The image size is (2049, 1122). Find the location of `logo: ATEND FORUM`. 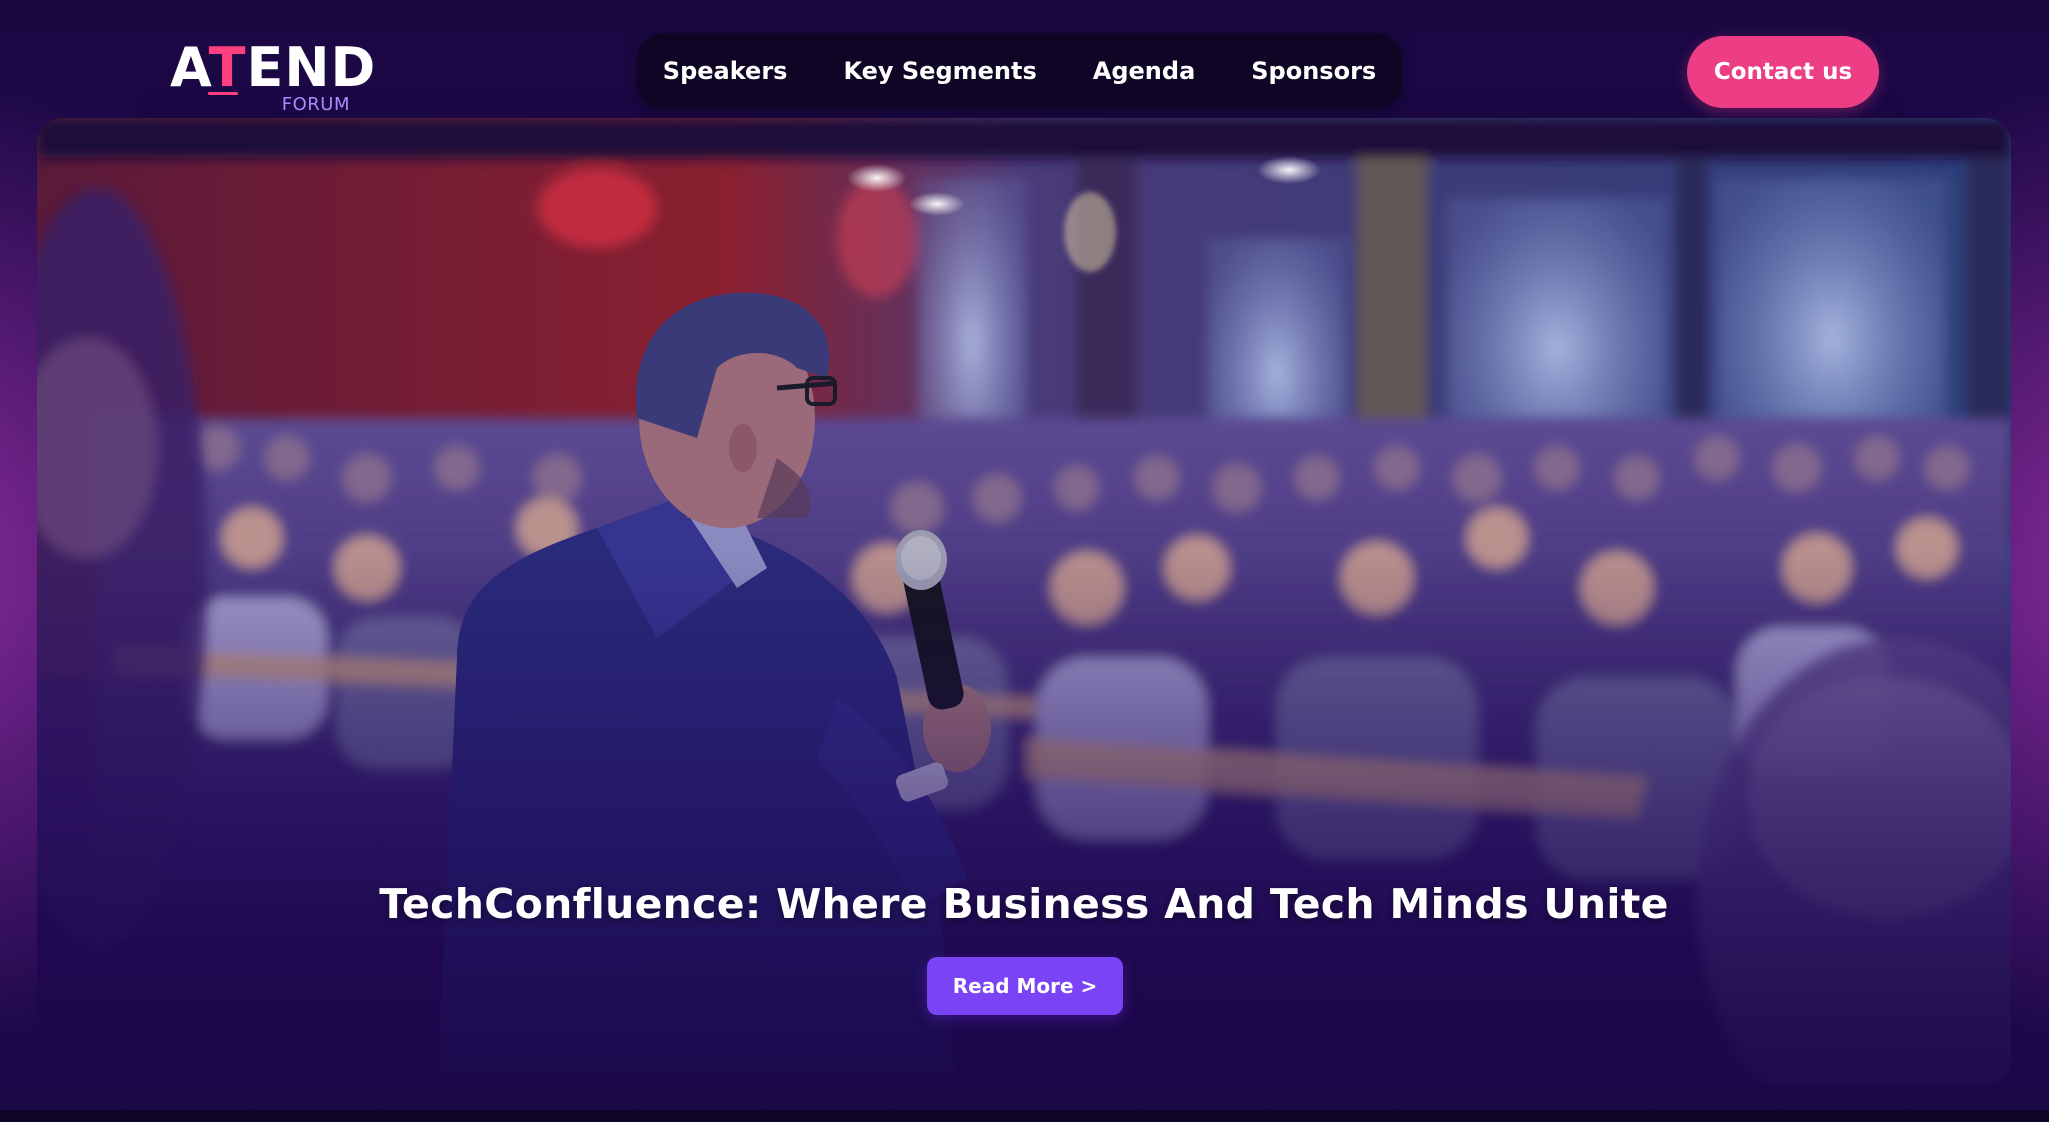

logo: ATEND FORUM is located at coordinates (272, 79).